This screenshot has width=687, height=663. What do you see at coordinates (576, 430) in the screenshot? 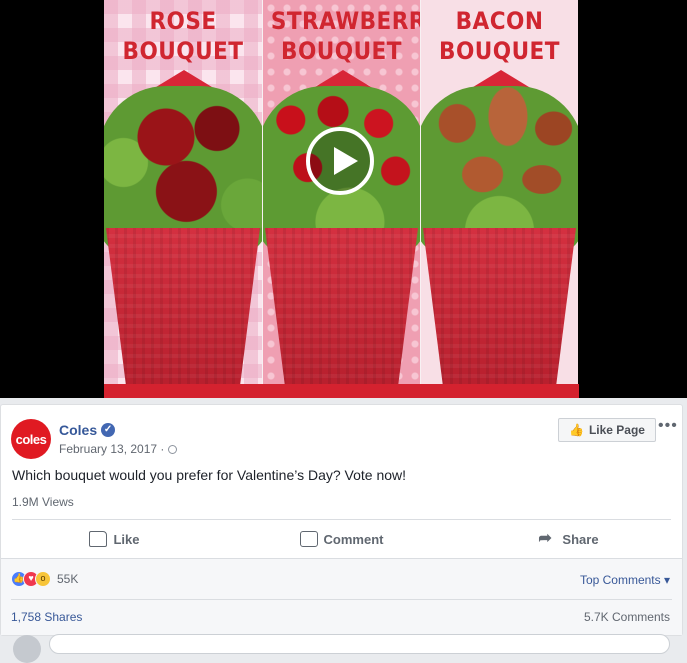
I see `thumbs-up-icon: 👍` at bounding box center [576, 430].